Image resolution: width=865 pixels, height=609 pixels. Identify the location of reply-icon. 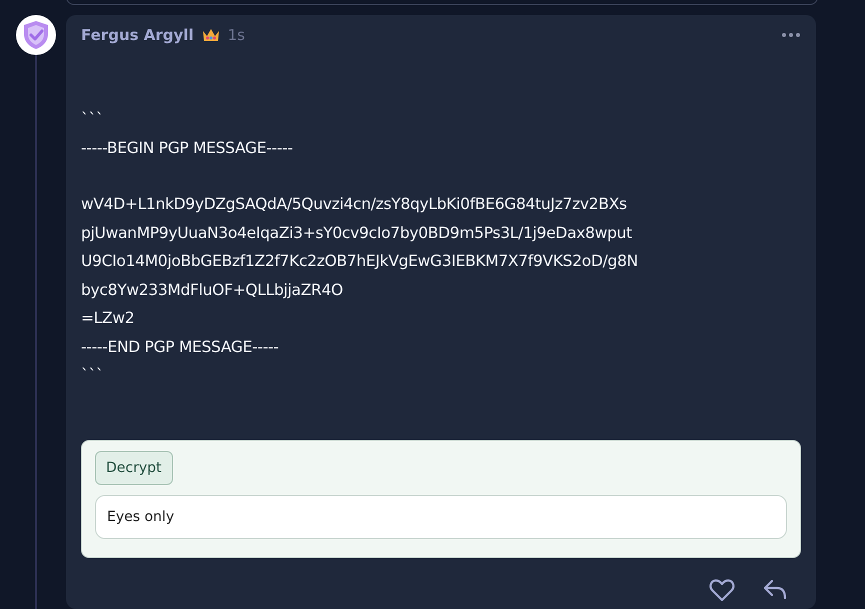
(775, 590).